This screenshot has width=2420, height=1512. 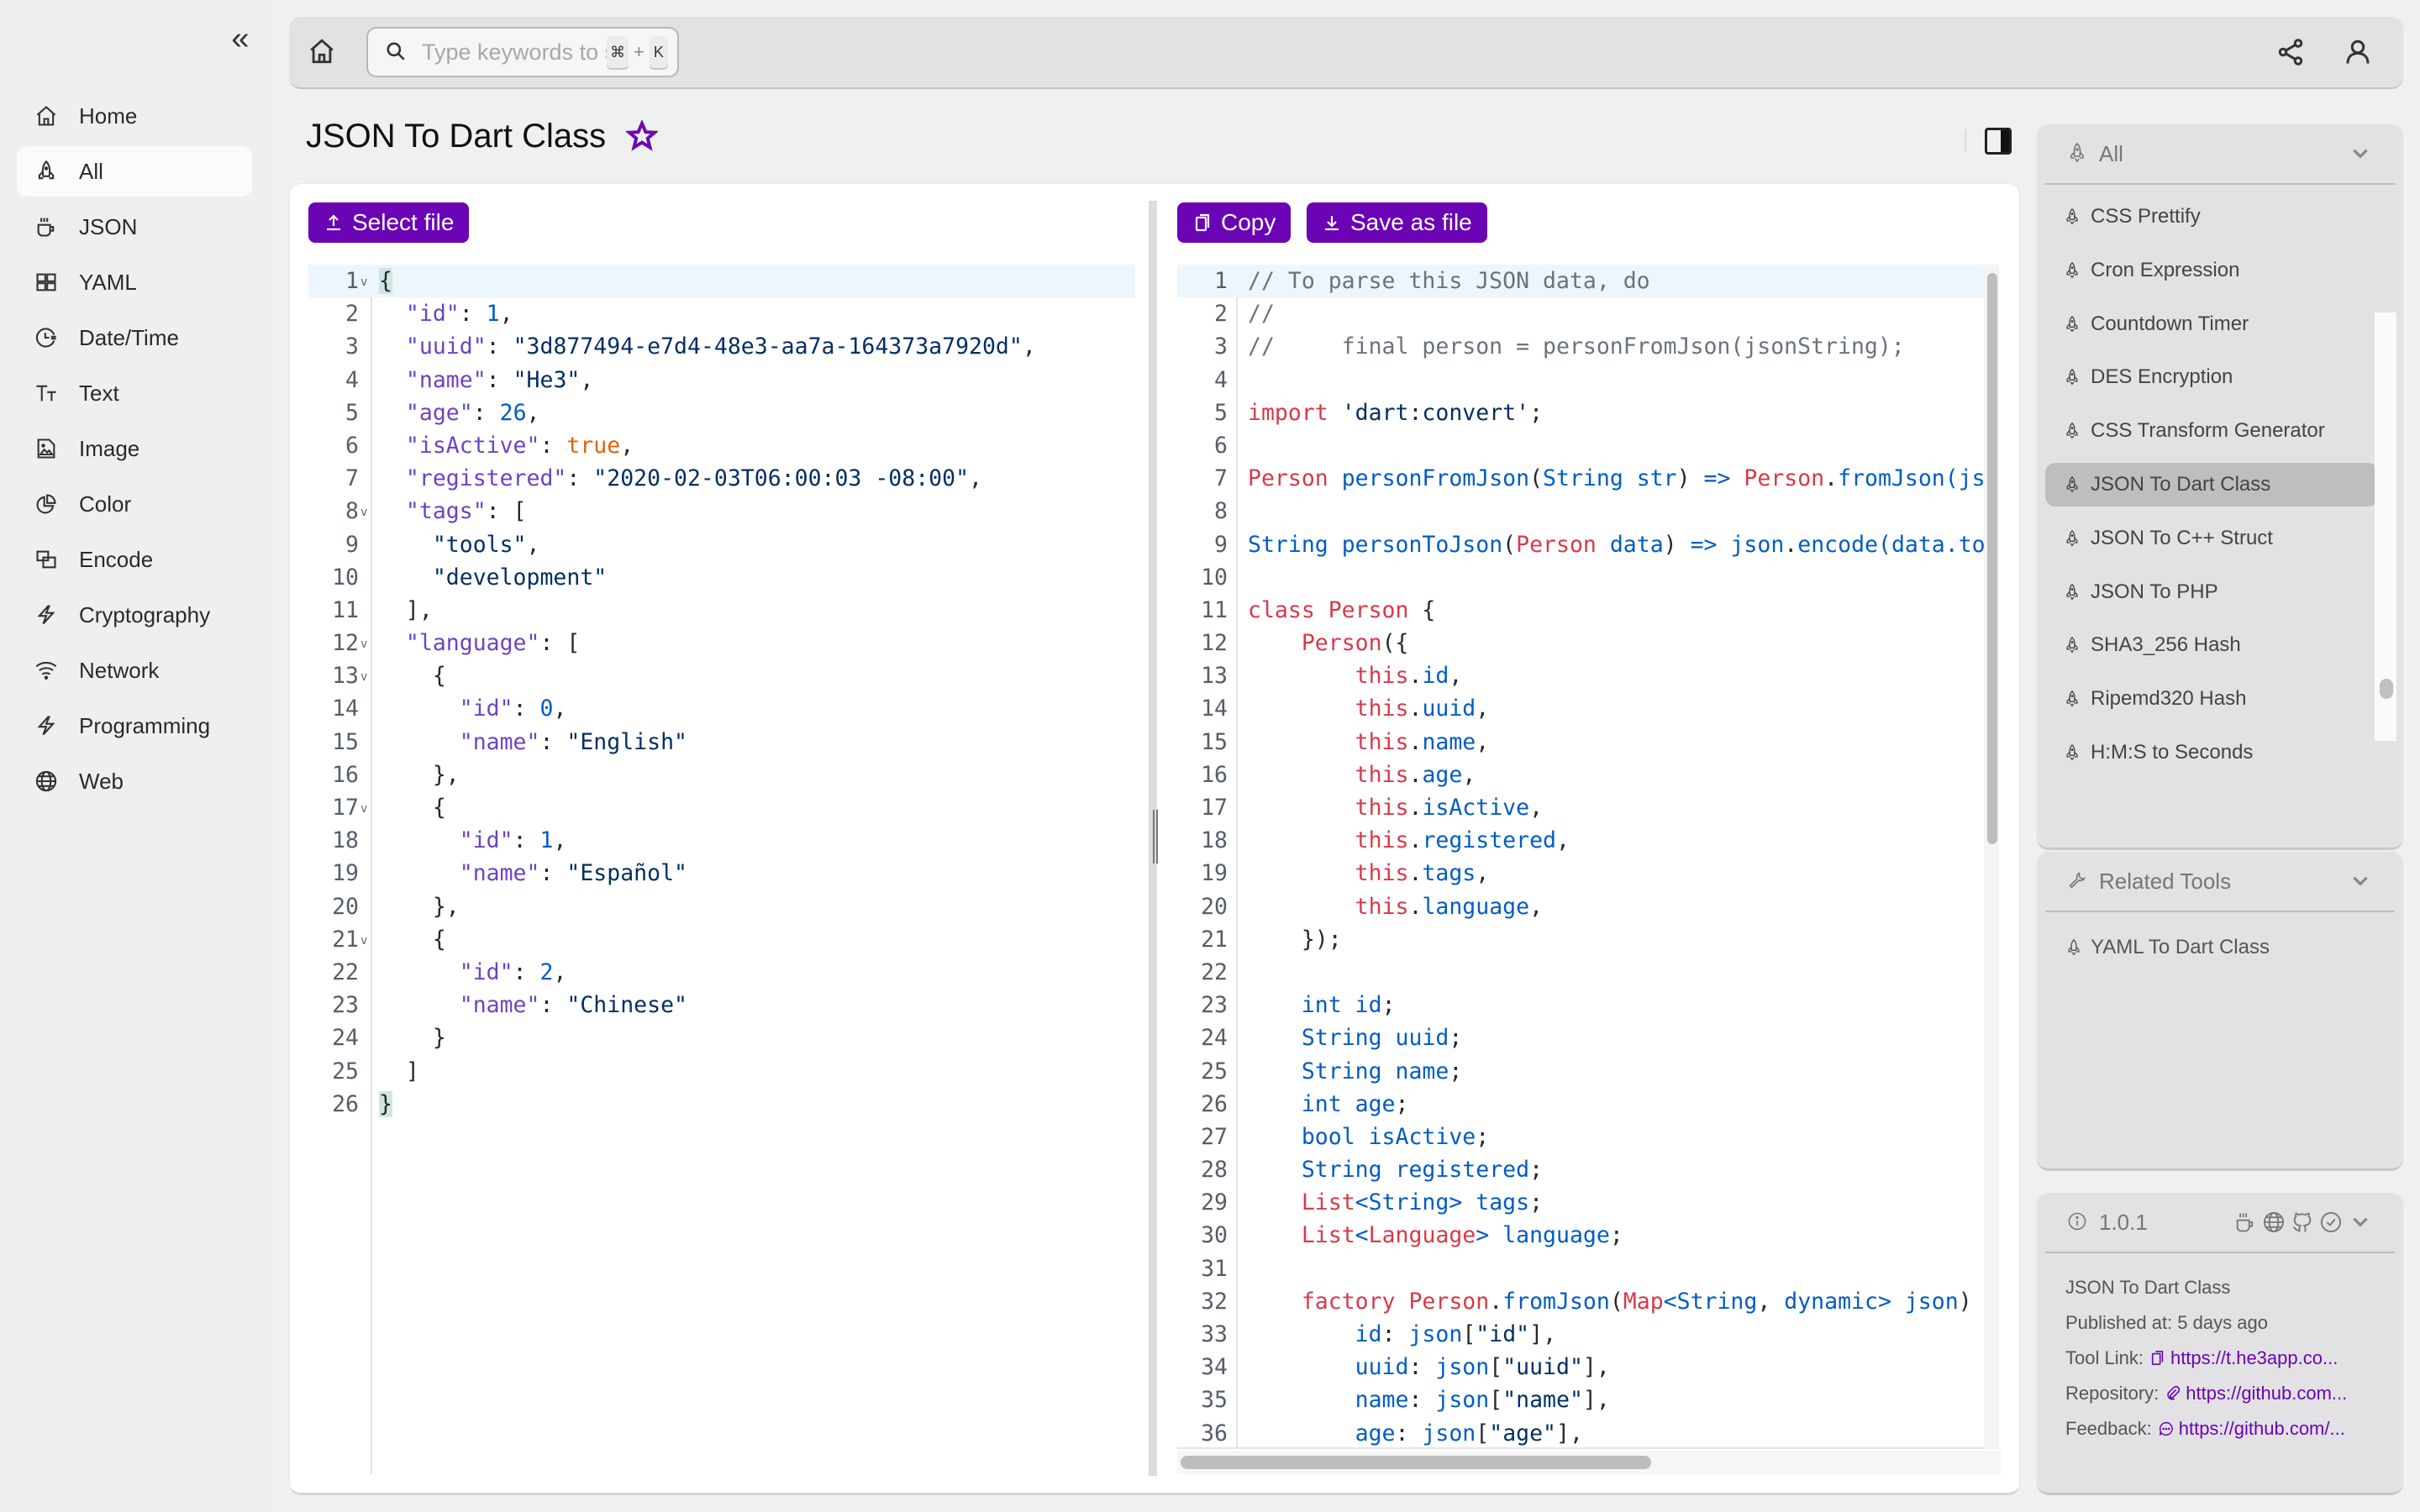 I want to click on code-token: int id, so click(x=1342, y=1005).